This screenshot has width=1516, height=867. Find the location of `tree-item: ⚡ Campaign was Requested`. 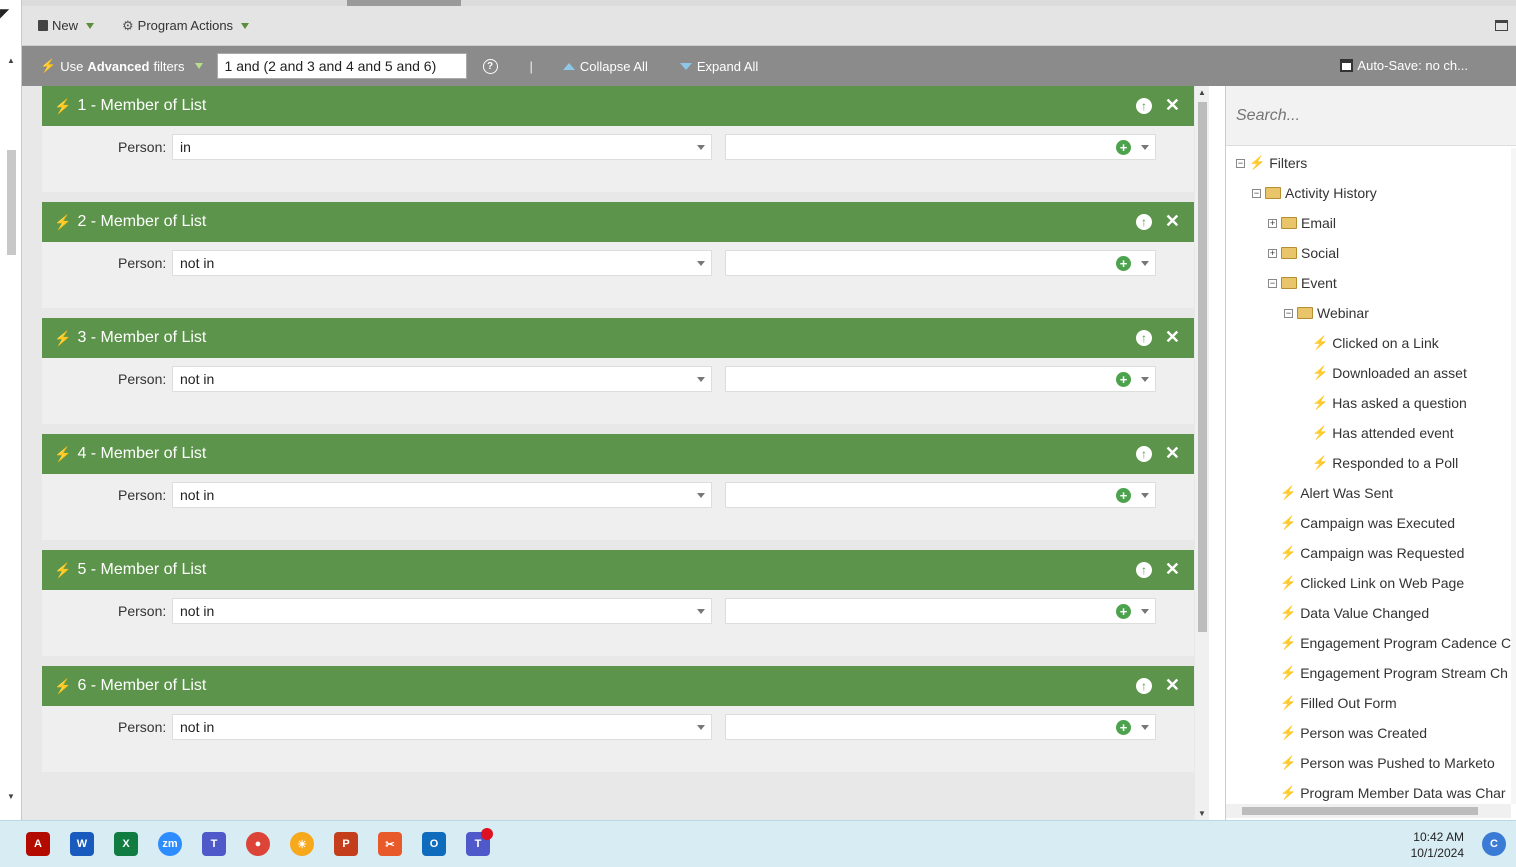

tree-item: ⚡ Campaign was Requested is located at coordinates (1372, 553).